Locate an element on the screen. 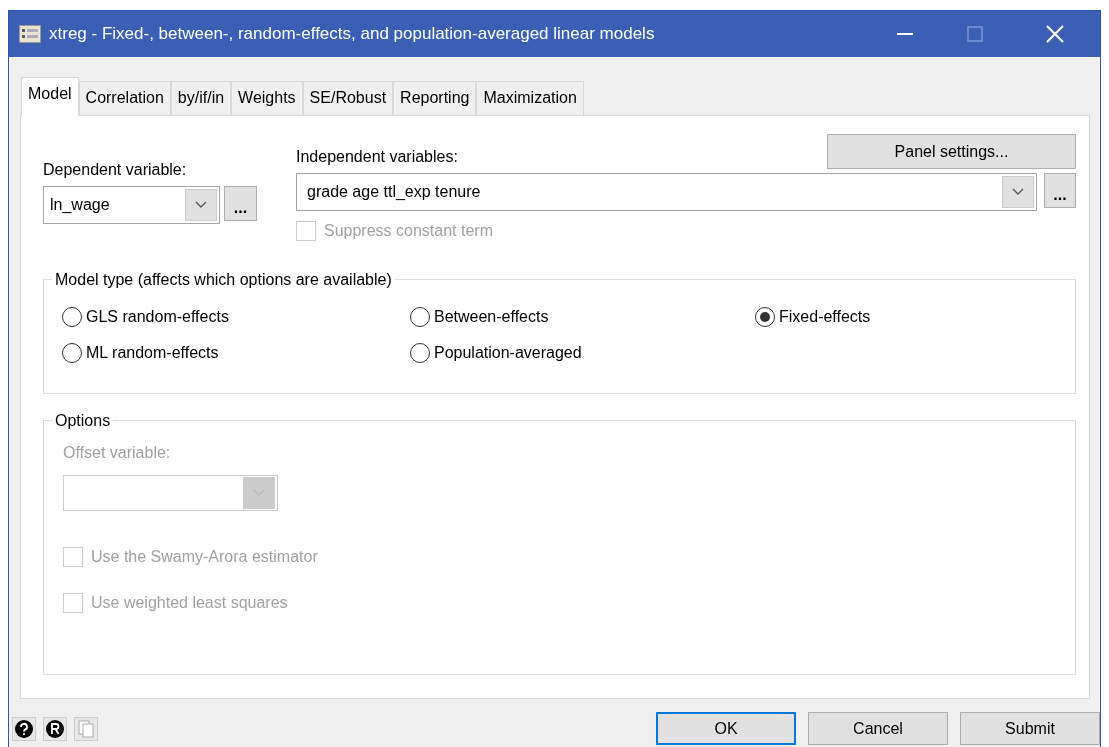 This screenshot has height=747, width=1109. tab: Maximization is located at coordinates (530, 98).